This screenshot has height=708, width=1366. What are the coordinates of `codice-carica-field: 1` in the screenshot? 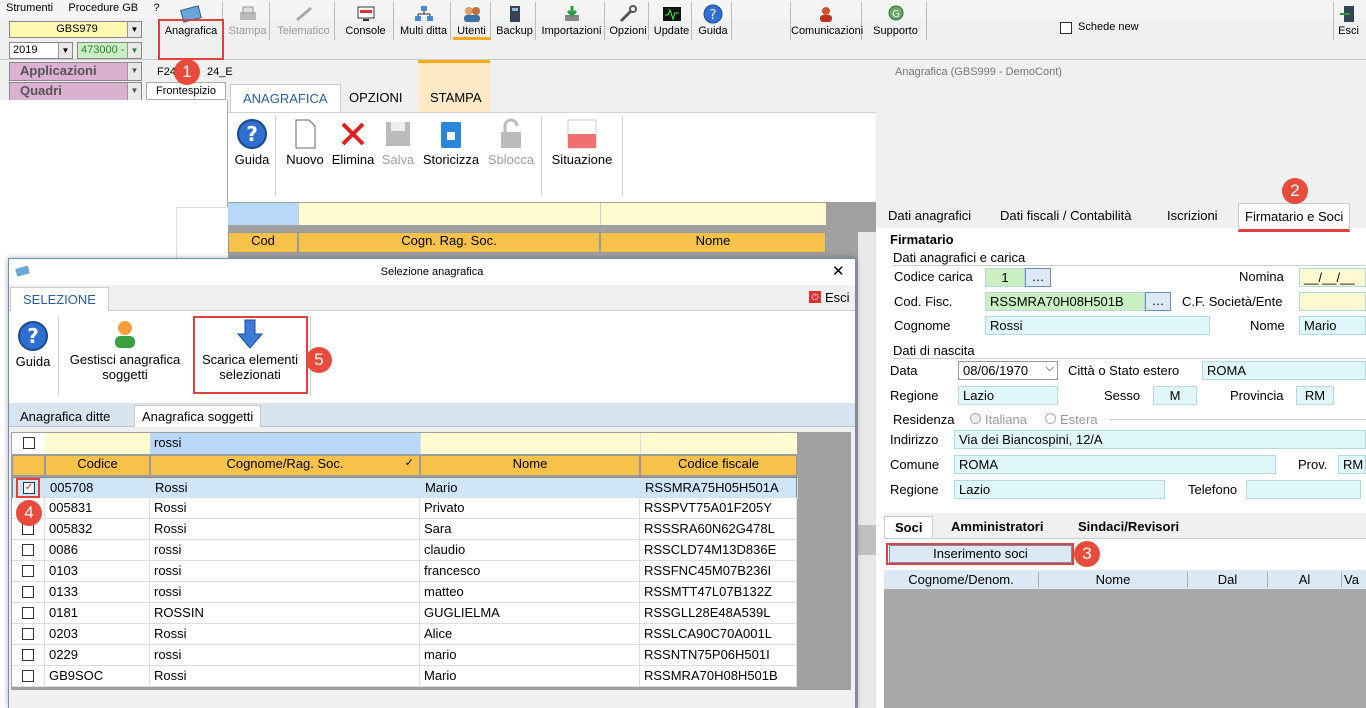 It's located at (1005, 277).